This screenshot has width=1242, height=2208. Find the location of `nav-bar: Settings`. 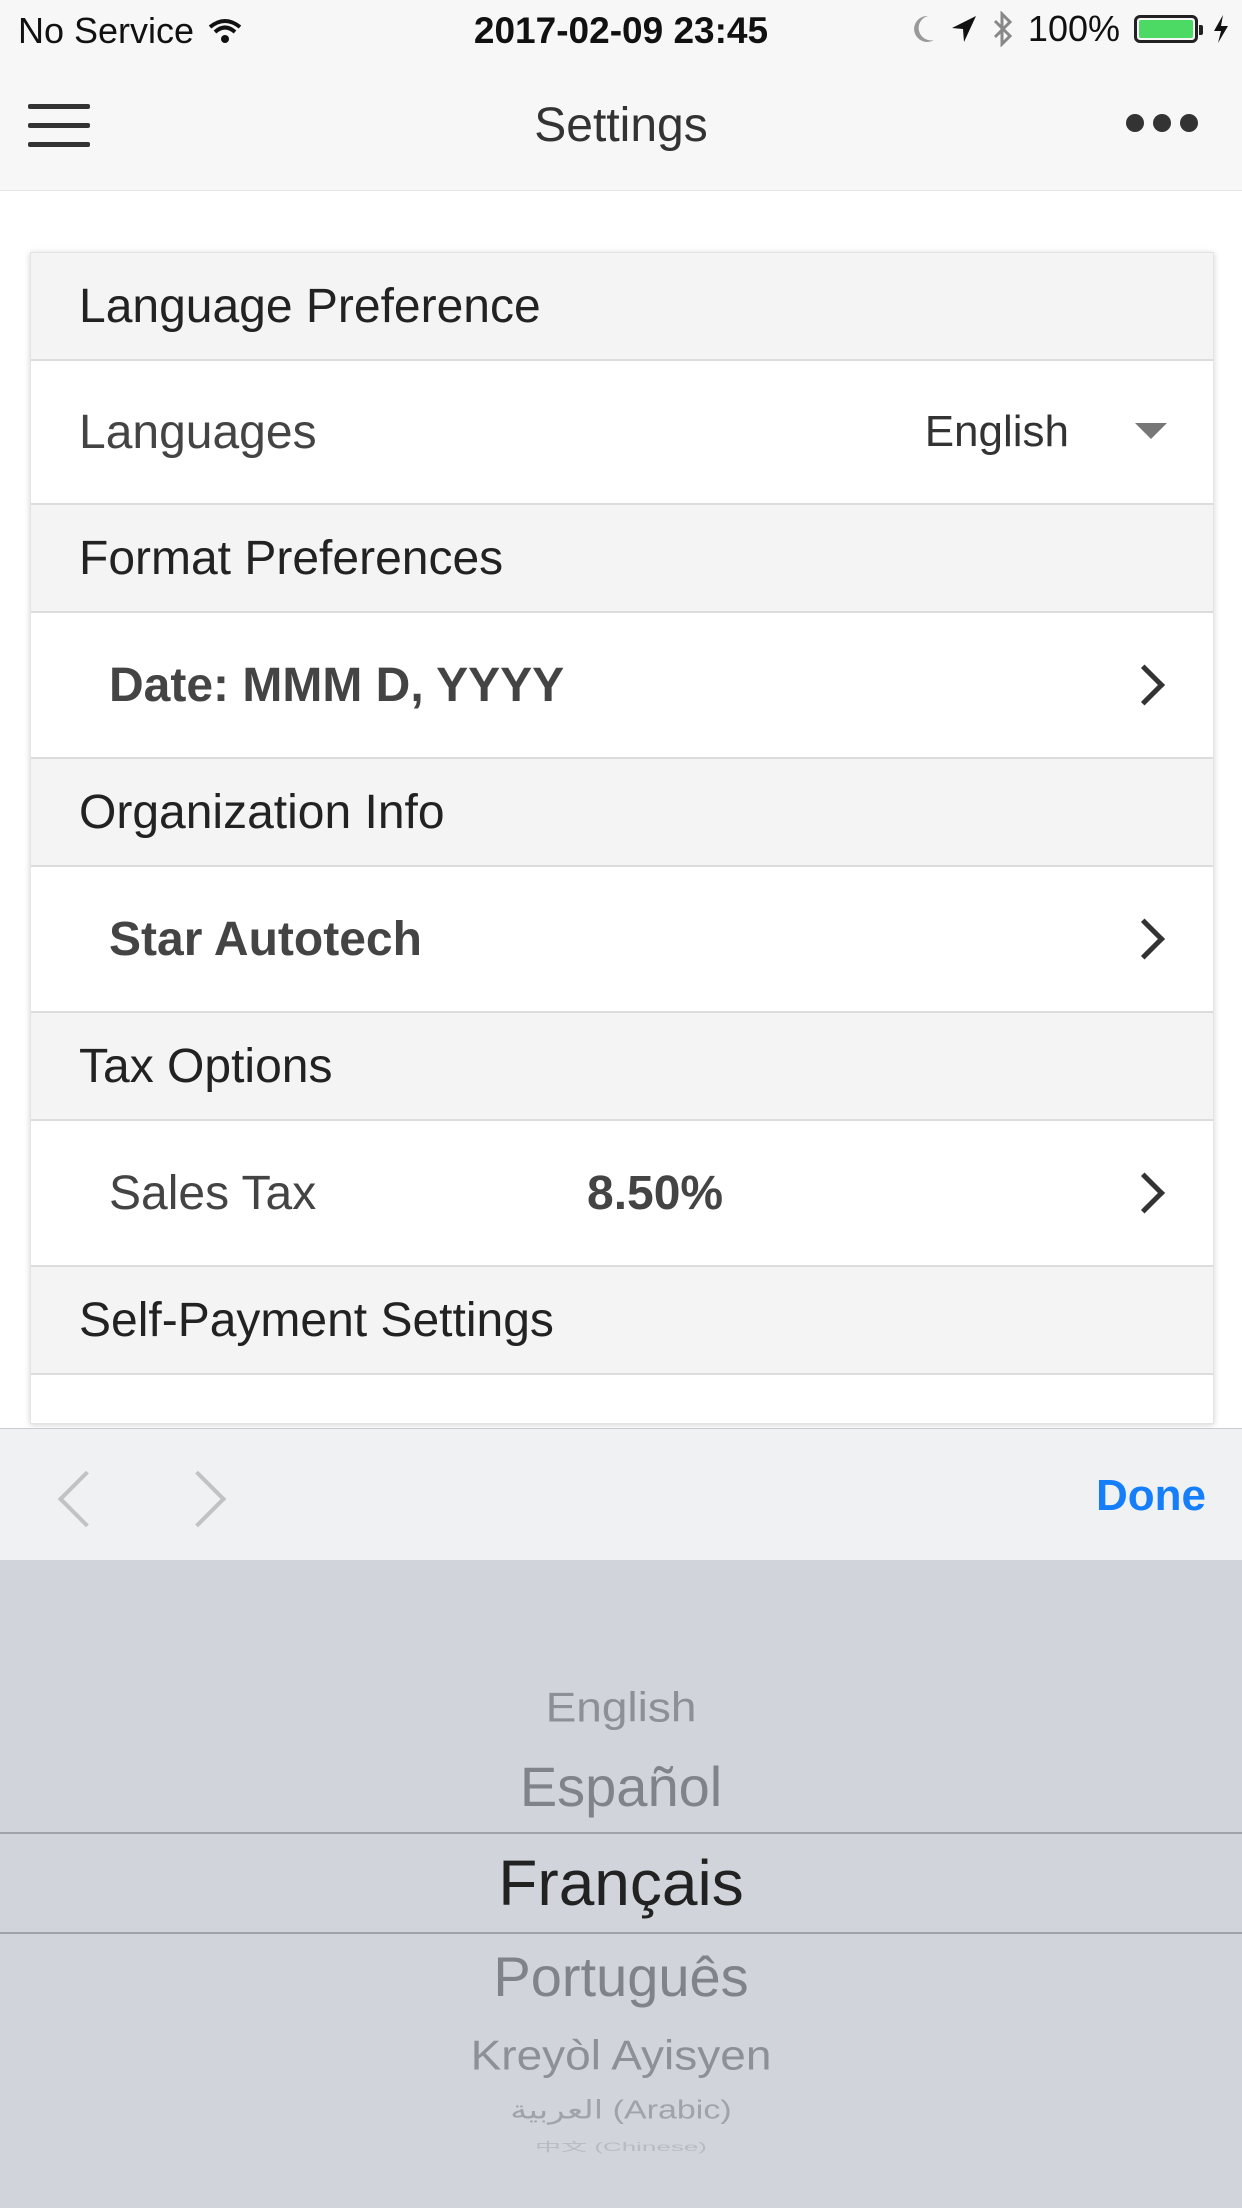

nav-bar: Settings is located at coordinates (621, 126).